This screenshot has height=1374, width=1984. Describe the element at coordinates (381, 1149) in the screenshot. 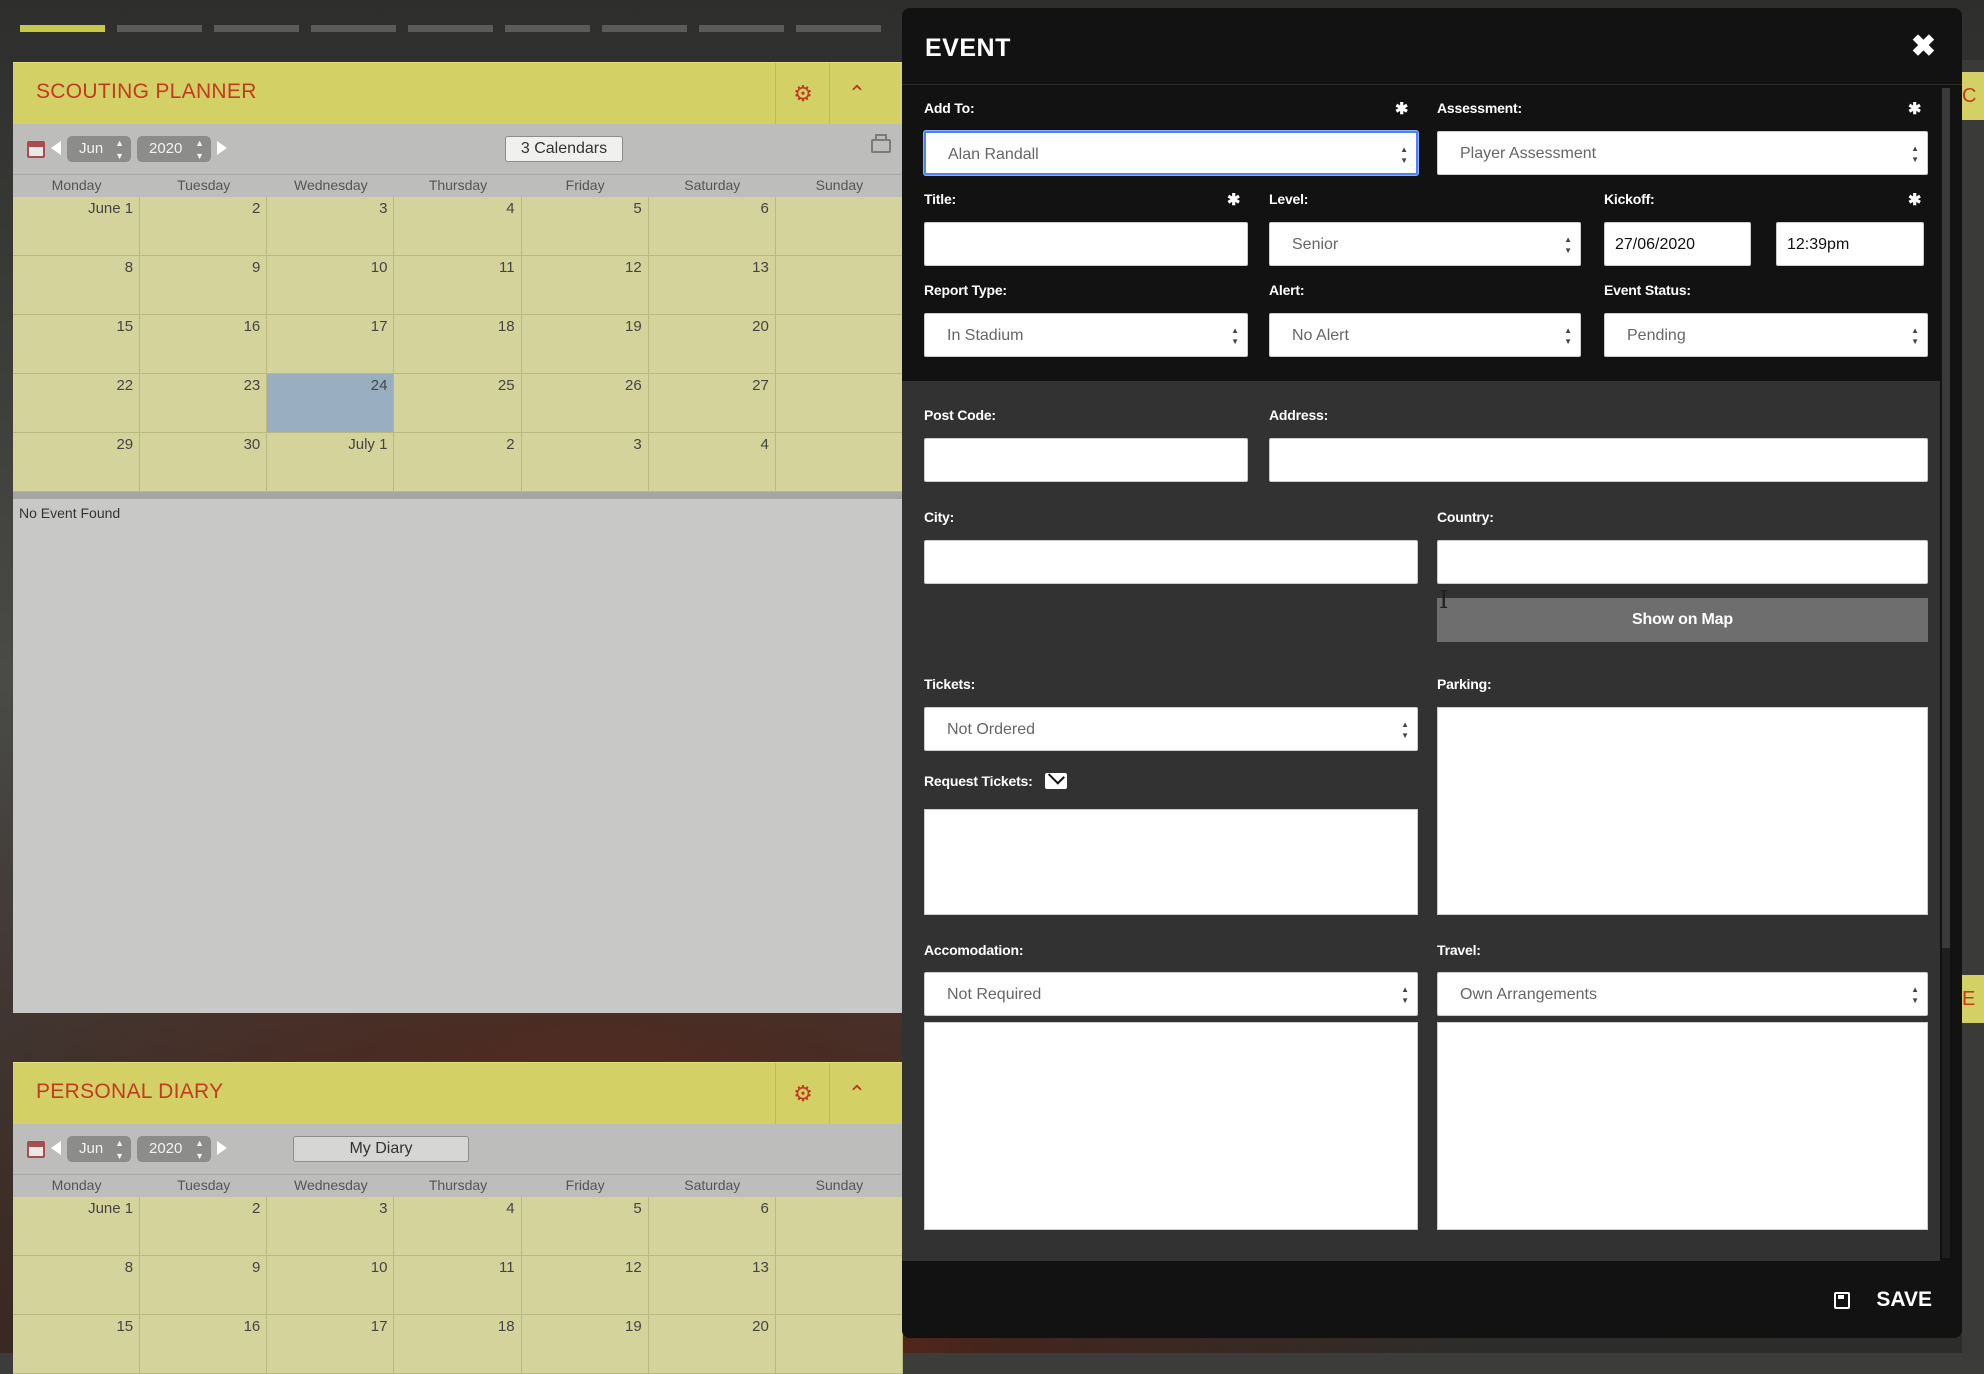

I see `diary-calendar-button: My Diary` at that location.